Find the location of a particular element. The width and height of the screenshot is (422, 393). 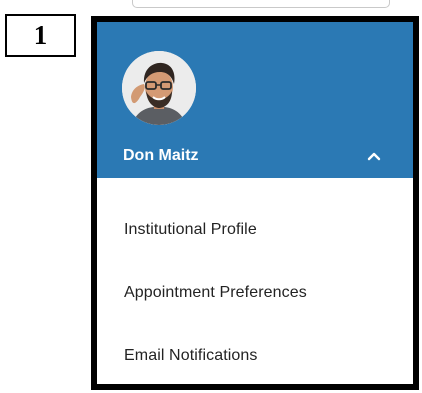

step-number: 1 is located at coordinates (40, 35).